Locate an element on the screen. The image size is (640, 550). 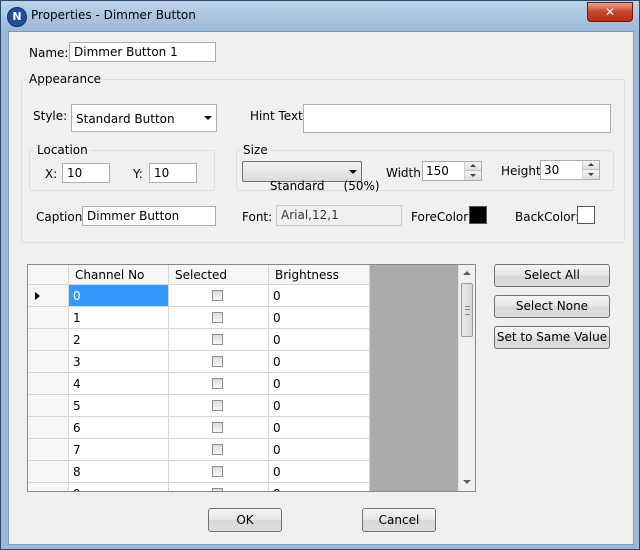
backcolor-label: BackColor: is located at coordinates (547, 217).